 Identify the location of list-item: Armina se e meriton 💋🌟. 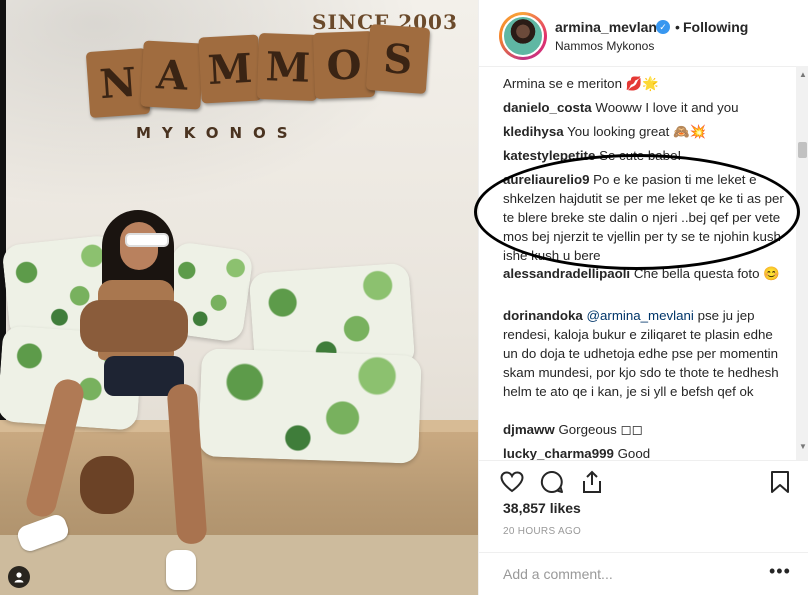
(647, 83).